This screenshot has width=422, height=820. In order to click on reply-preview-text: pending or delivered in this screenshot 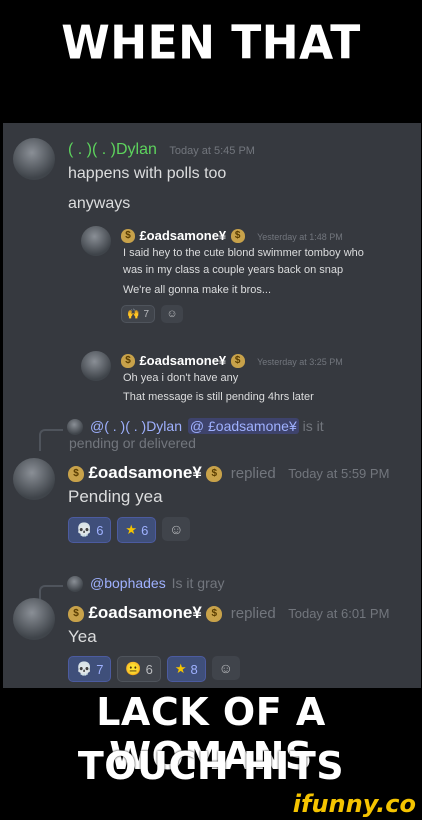, I will do `click(132, 443)`.